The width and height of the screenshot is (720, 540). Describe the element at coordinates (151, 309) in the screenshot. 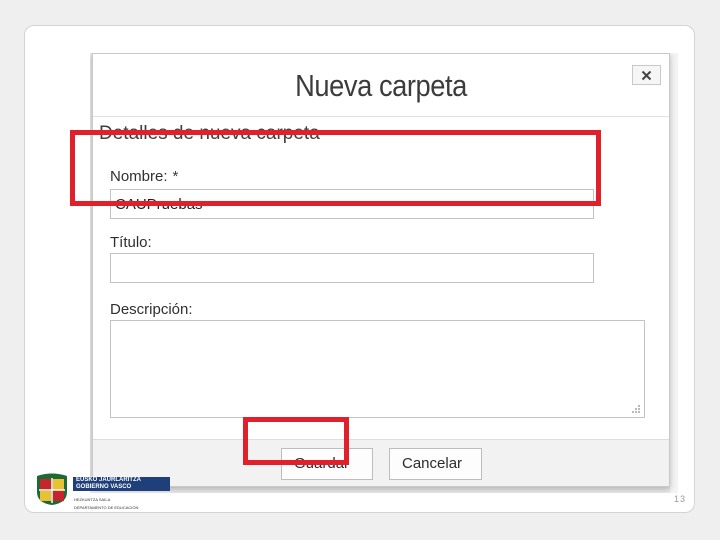

I see `description-label: Descripción:` at that location.